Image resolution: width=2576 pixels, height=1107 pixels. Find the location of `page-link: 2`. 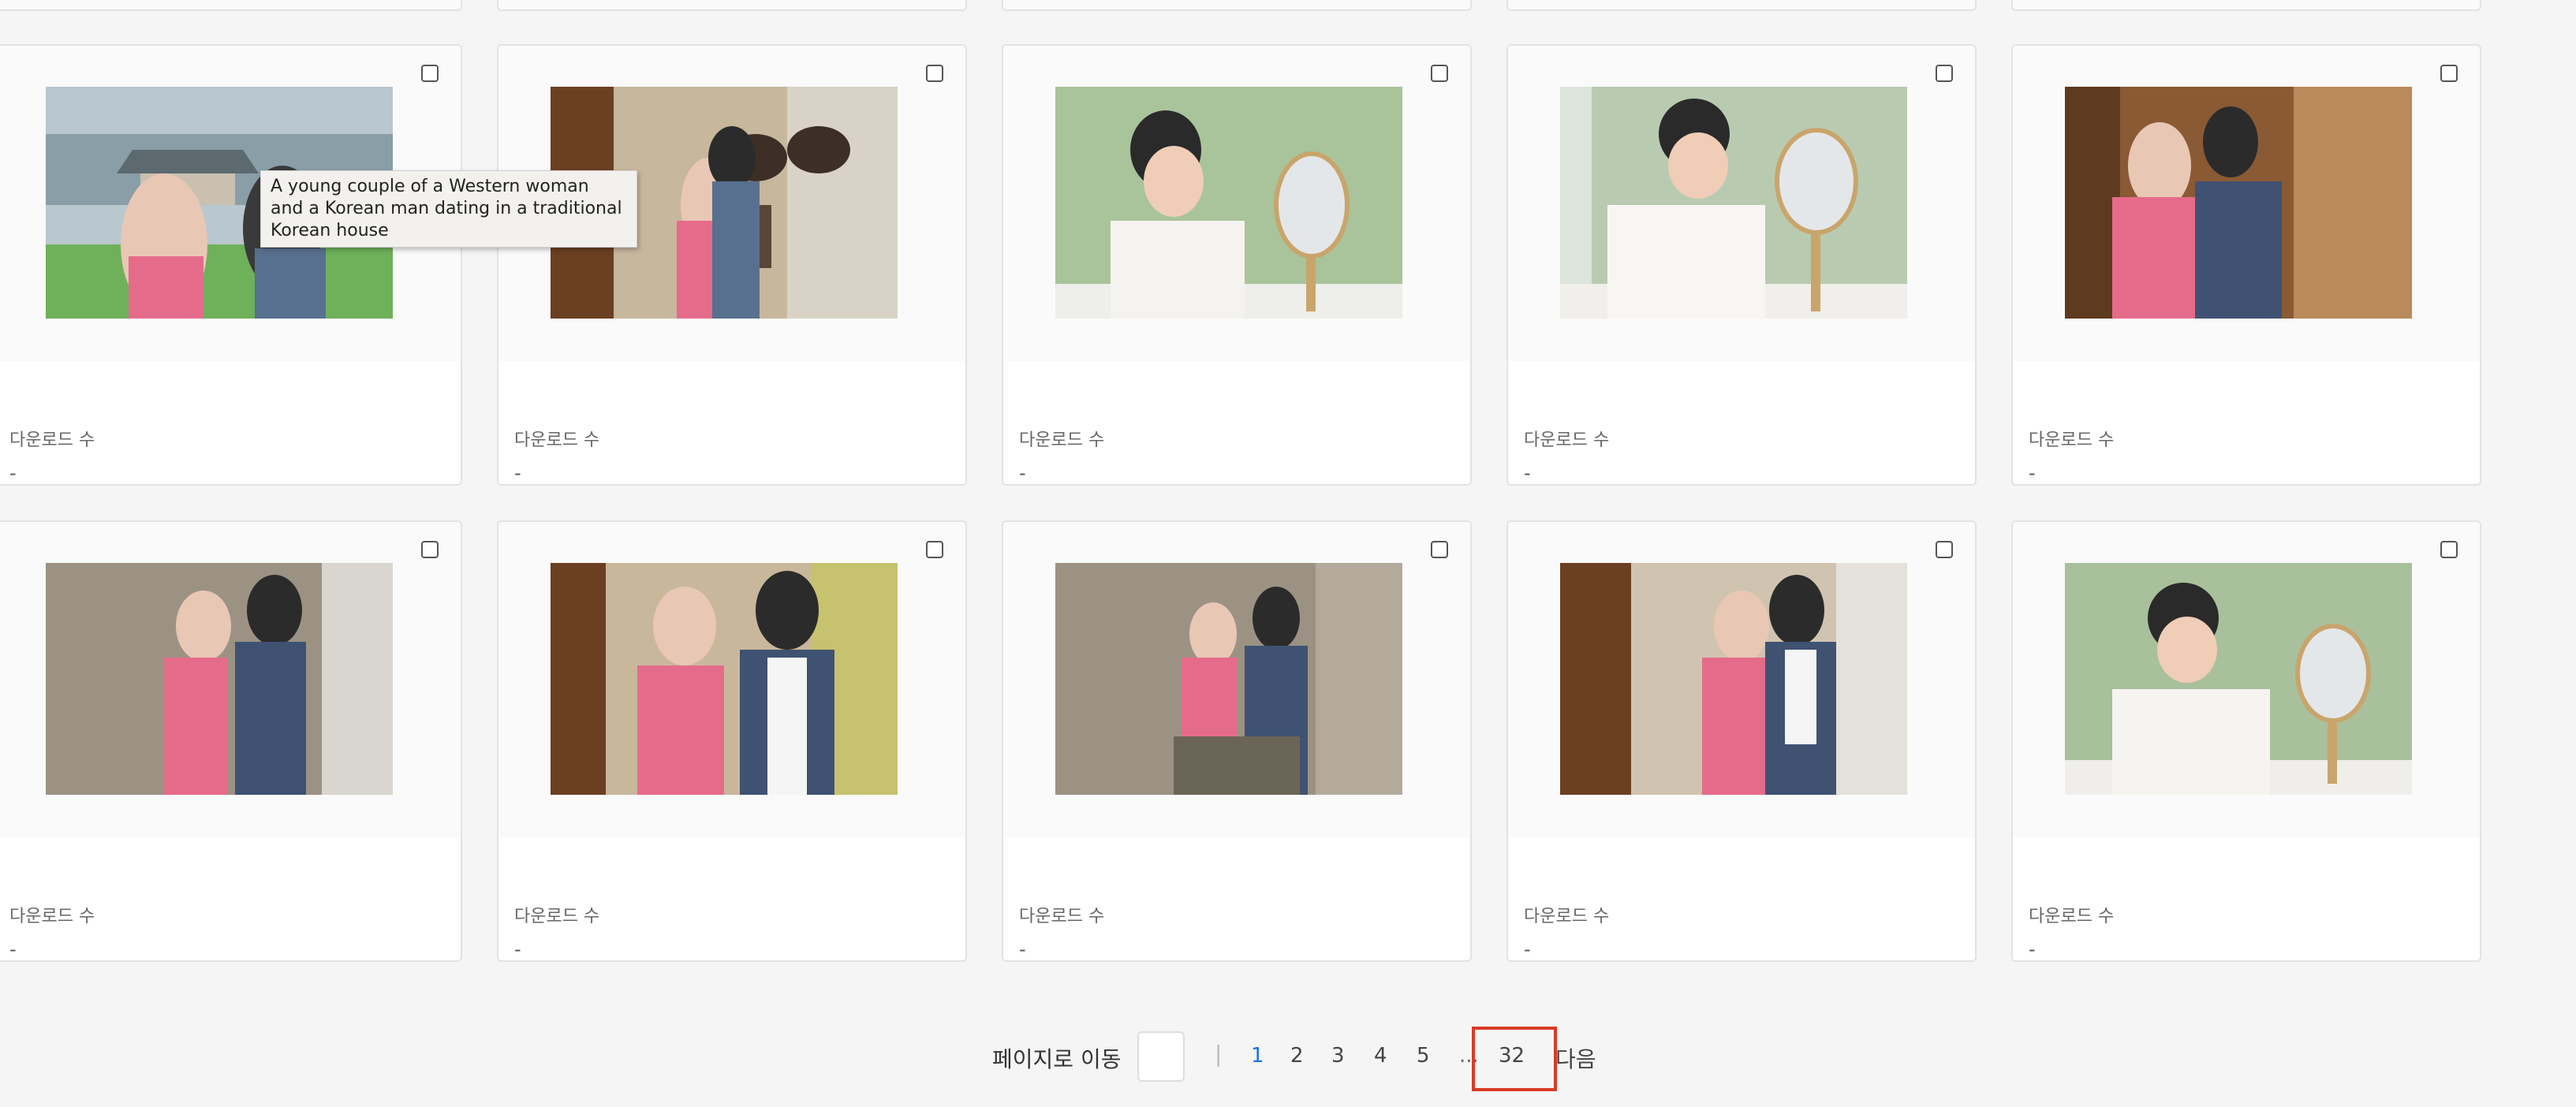

page-link: 2 is located at coordinates (1297, 1056).